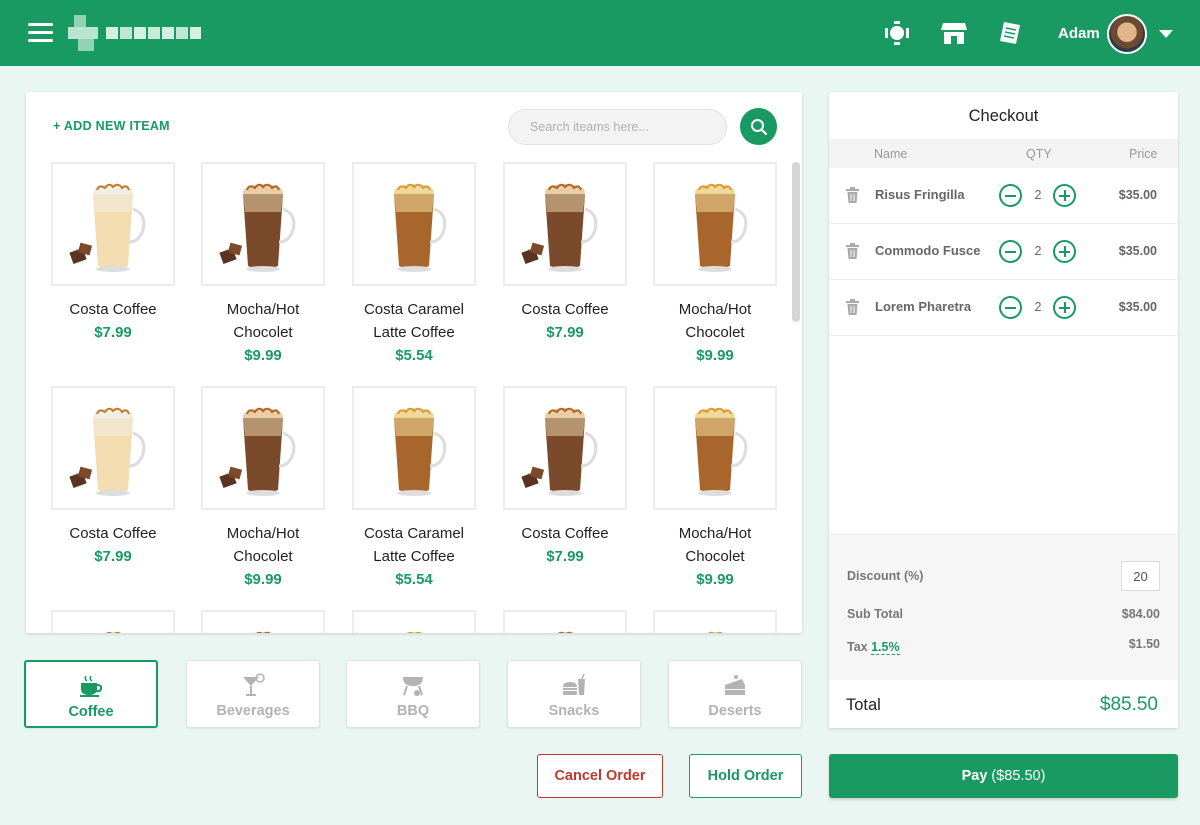 The height and width of the screenshot is (825, 1200). I want to click on category-label: Deserts, so click(735, 711).